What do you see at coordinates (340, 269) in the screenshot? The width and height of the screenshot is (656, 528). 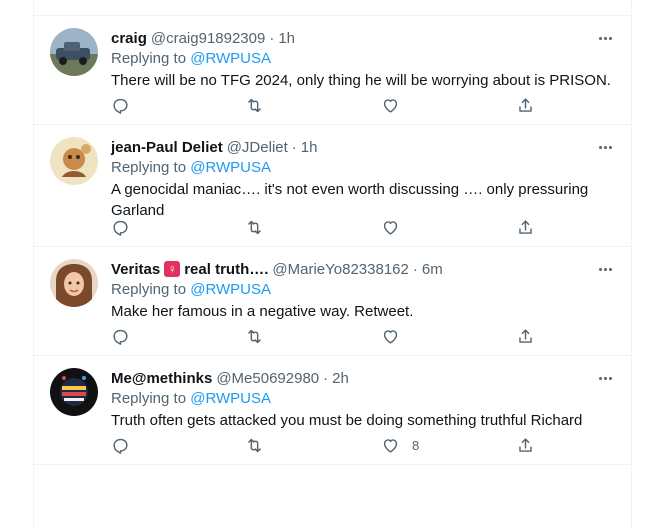 I see `user-handle: @MarieYo82338162` at bounding box center [340, 269].